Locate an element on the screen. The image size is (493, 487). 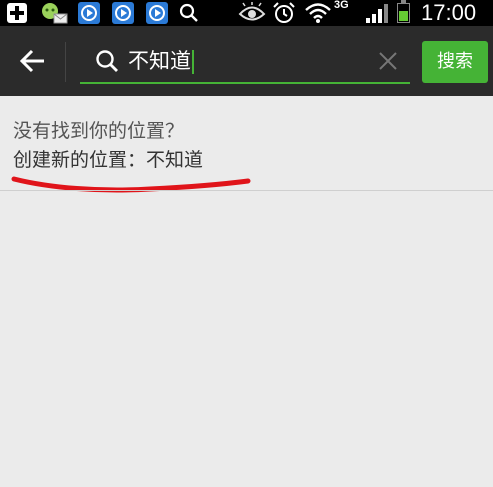
search-toolbar: 不知道 搜索 is located at coordinates (246, 61).